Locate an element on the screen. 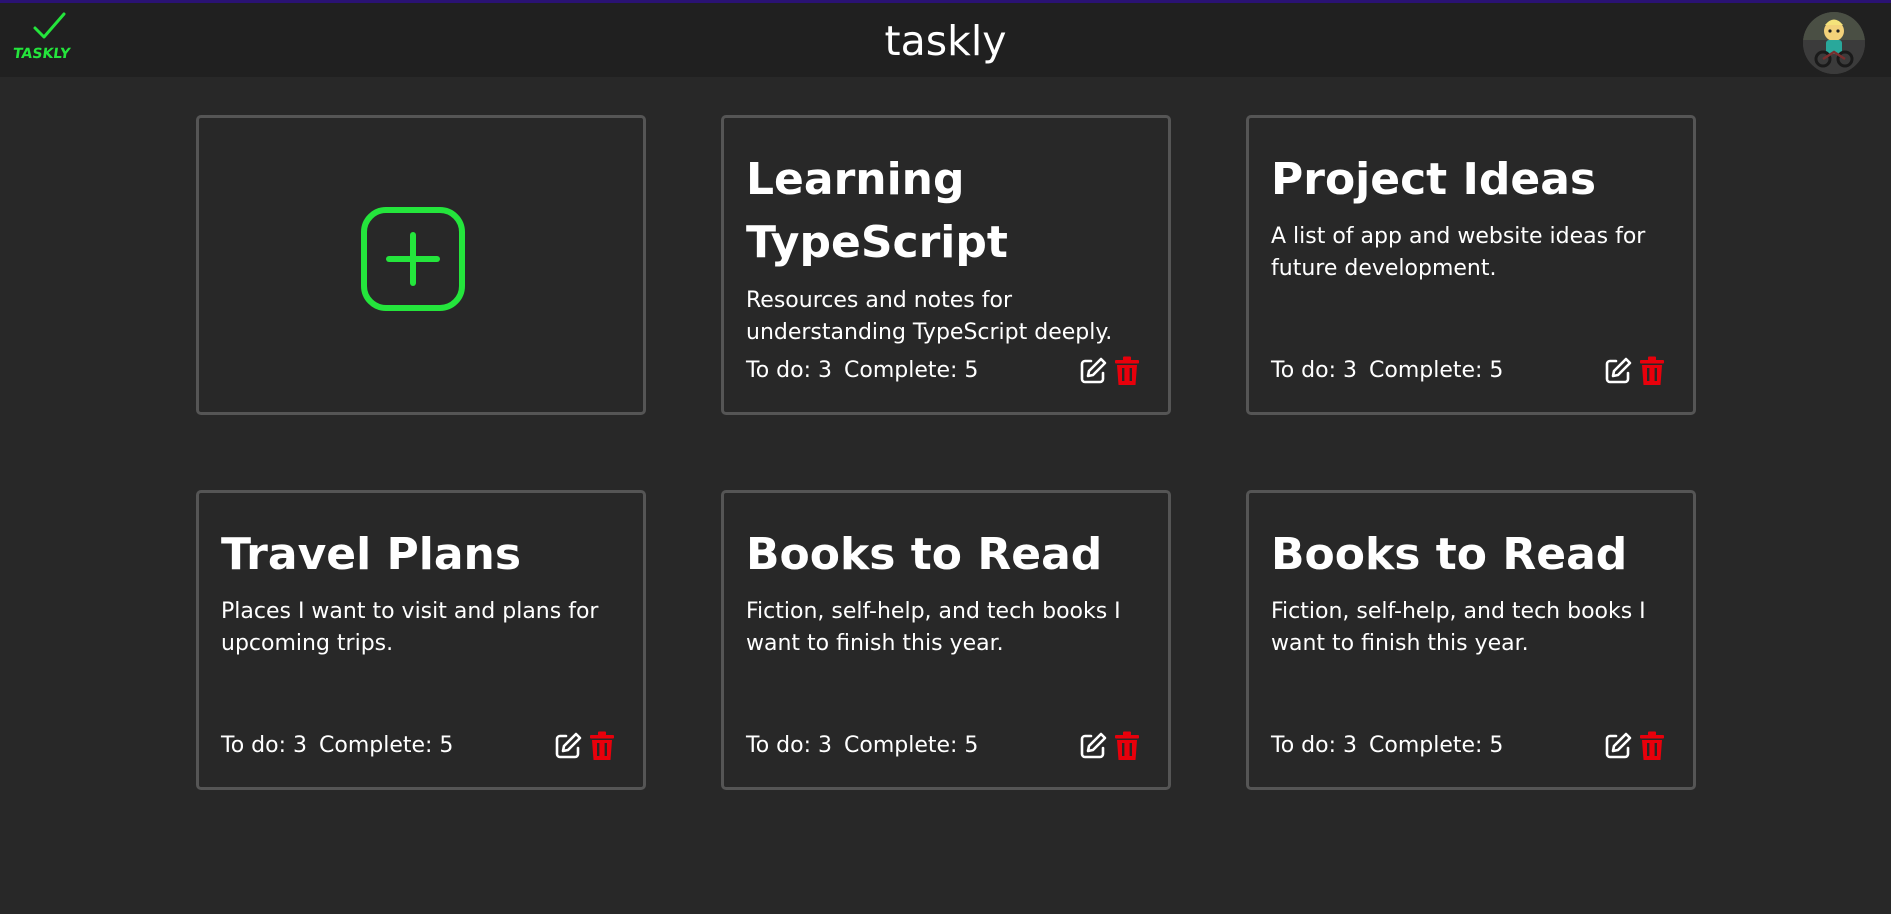  card-title: Learning TypeScript is located at coordinates (877, 211).